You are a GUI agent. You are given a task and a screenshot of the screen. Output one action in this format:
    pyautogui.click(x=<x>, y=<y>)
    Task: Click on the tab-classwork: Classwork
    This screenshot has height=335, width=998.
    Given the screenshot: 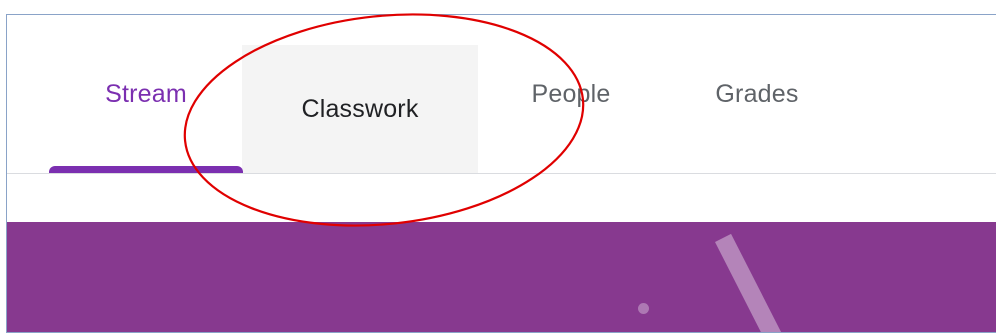 What is the action you would take?
    pyautogui.click(x=360, y=109)
    